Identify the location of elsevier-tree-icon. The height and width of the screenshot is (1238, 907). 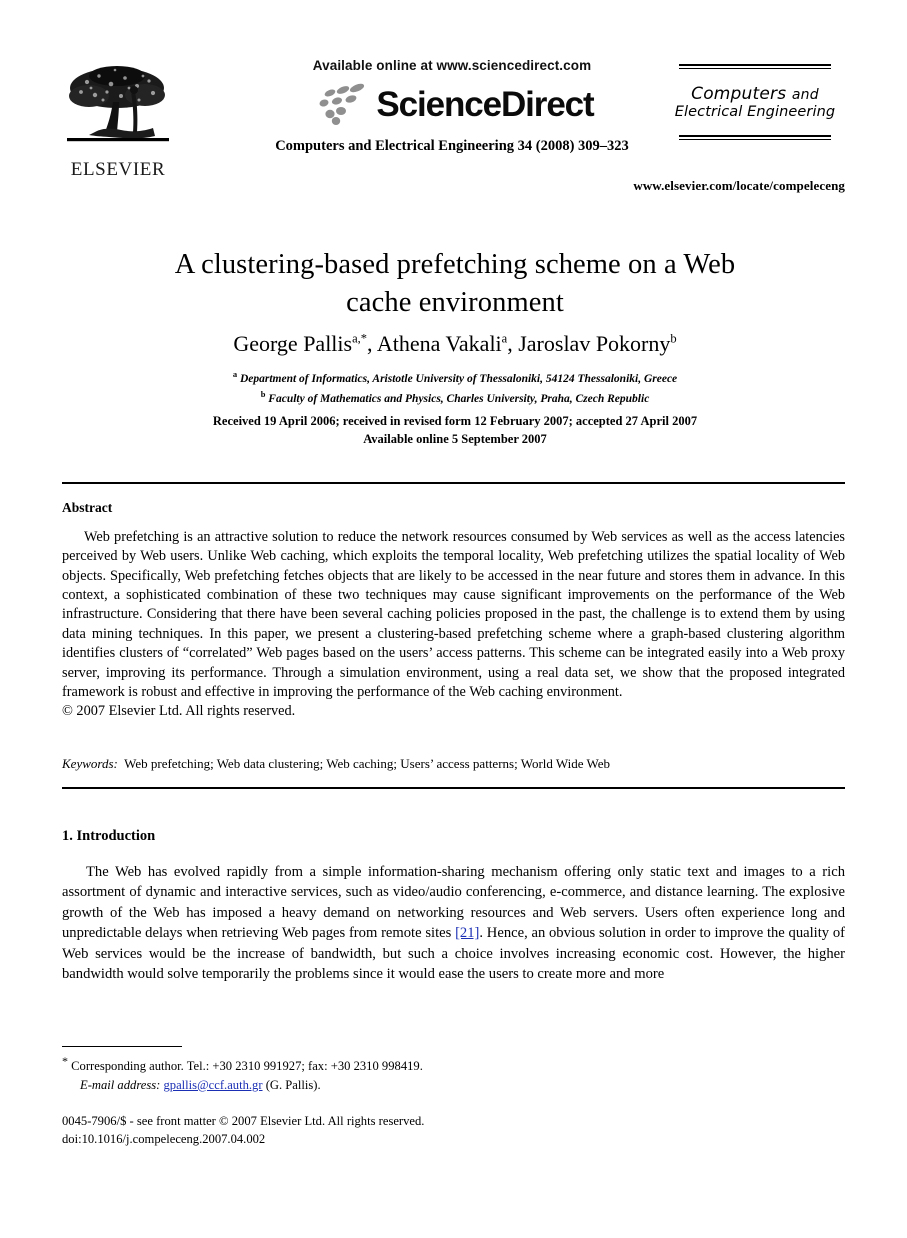
(118, 104).